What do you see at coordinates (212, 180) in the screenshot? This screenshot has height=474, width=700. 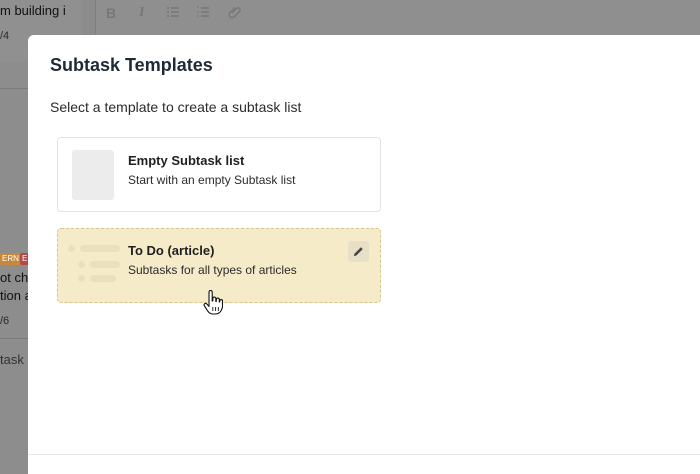 I see `template-description: Start with an empty Subtask list` at bounding box center [212, 180].